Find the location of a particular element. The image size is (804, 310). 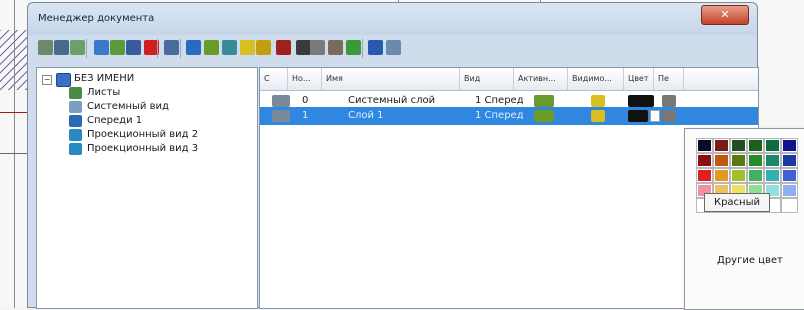

column-header: Цвет is located at coordinates (639, 79).